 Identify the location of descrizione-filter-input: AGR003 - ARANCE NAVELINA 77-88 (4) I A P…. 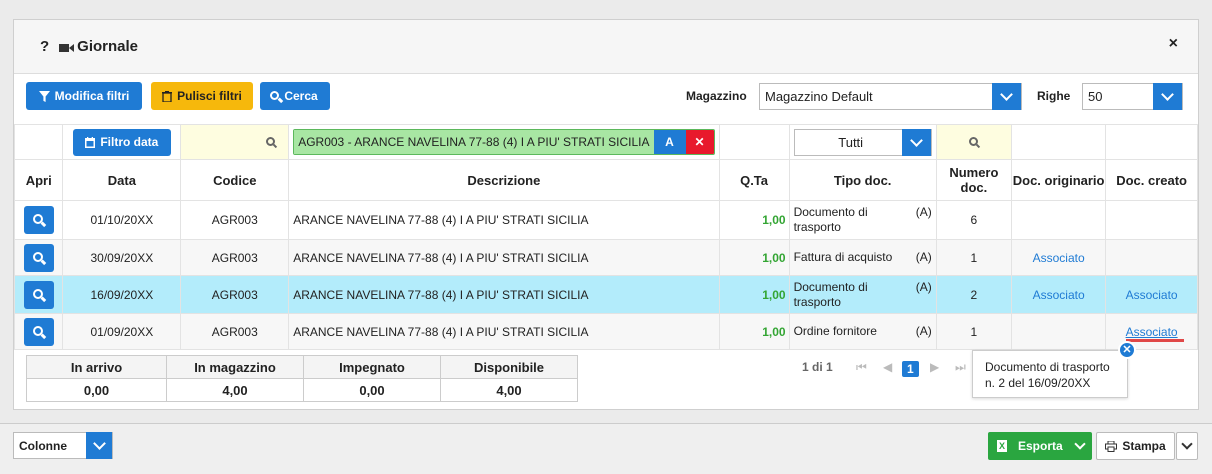
(474, 142).